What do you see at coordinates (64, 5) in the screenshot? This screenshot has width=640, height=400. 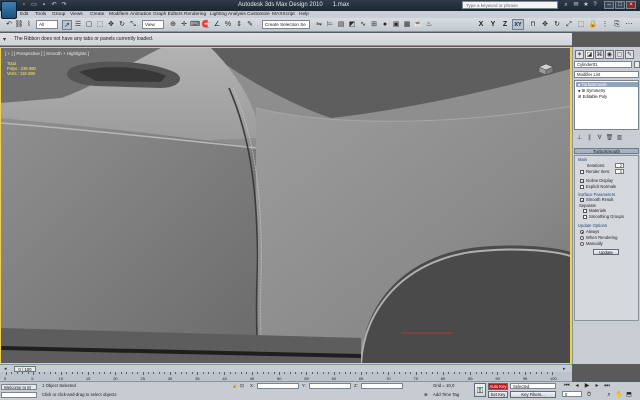 I see `redo-icon: ↷` at bounding box center [64, 5].